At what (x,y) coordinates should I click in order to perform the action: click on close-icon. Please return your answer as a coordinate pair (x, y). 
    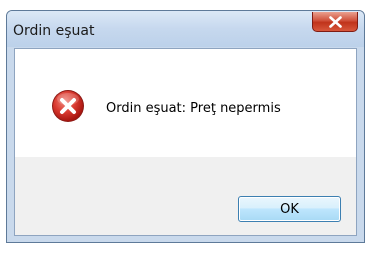
    Looking at the image, I should click on (335, 22).